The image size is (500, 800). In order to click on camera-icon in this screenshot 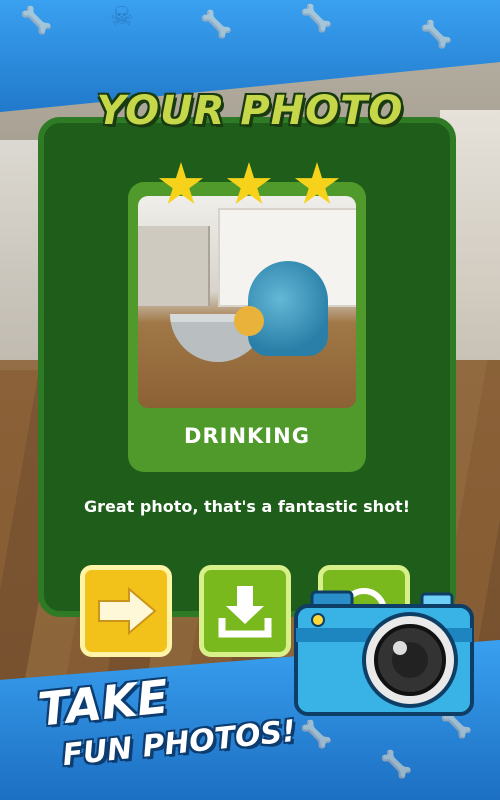, I will do `click(384, 653)`.